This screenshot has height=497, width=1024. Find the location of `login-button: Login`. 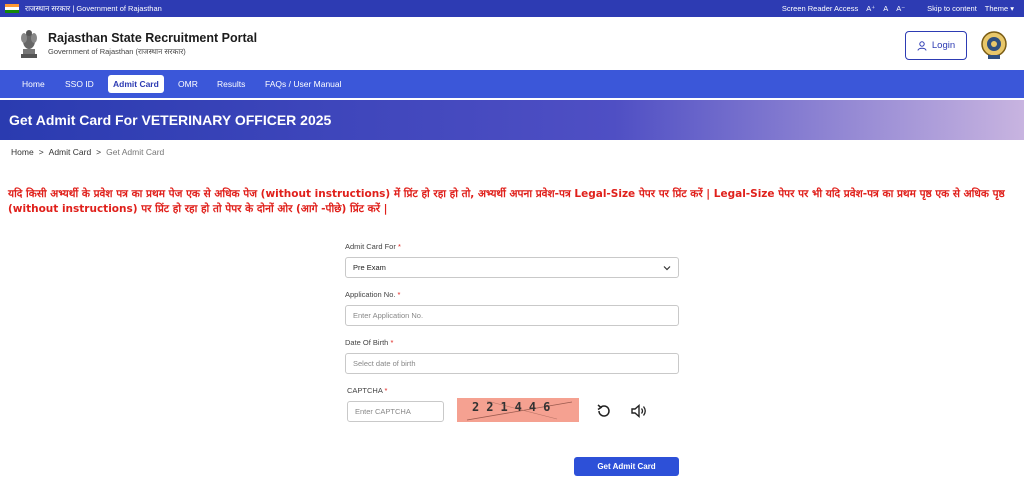

login-button: Login is located at coordinates (936, 45).